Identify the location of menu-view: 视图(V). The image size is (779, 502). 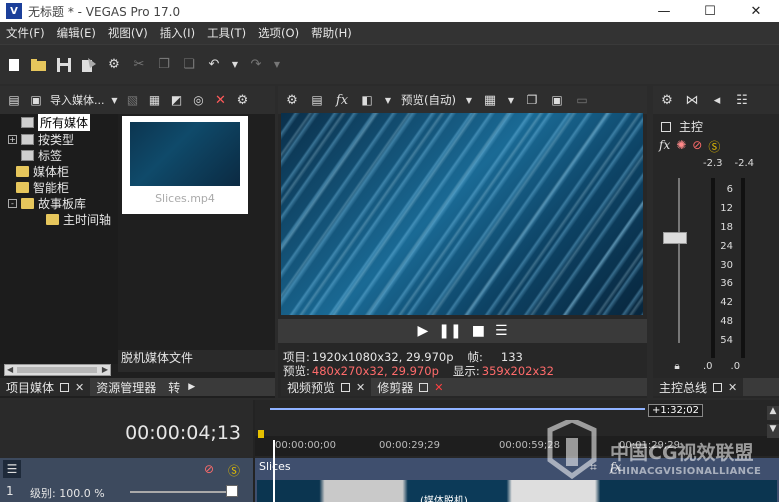
(128, 33).